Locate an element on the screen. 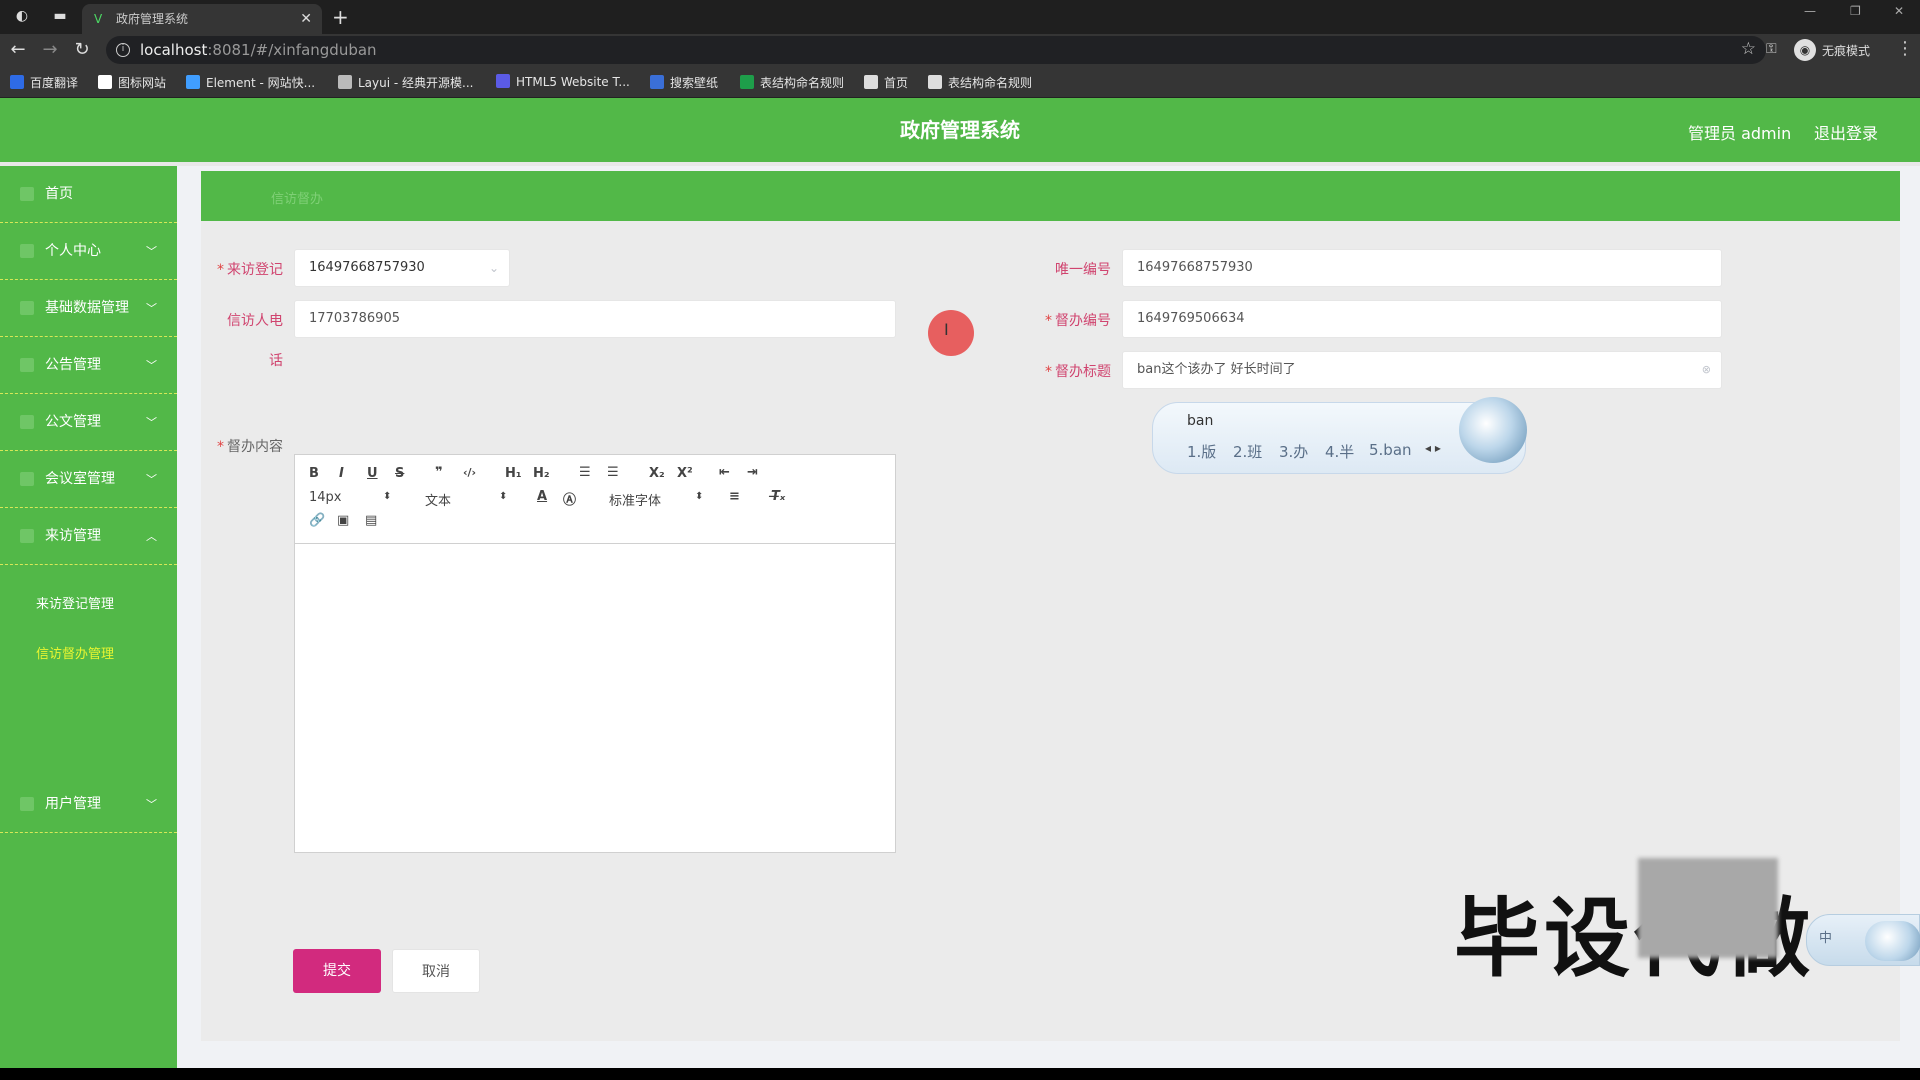 The width and height of the screenshot is (1920, 1080). sidebar-item-label: 首页 is located at coordinates (59, 194).